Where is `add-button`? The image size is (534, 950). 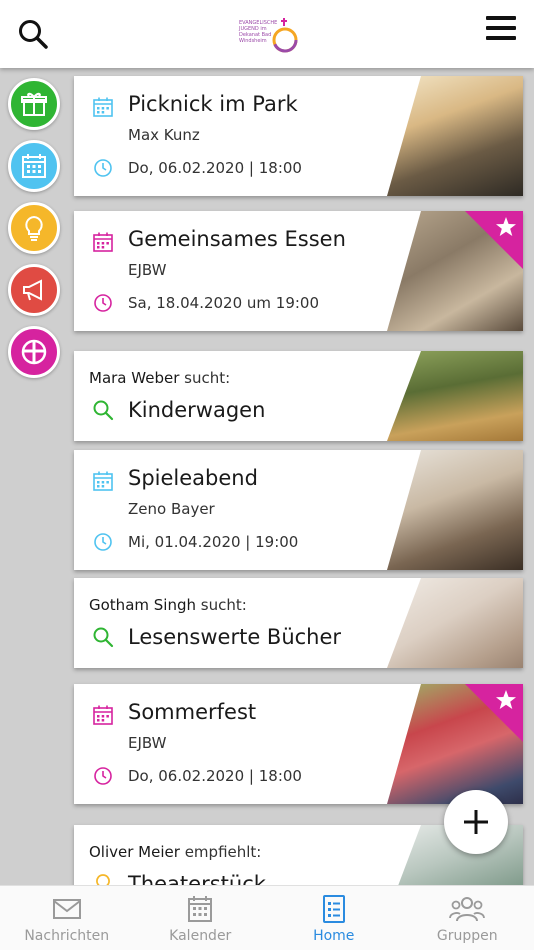 add-button is located at coordinates (476, 822).